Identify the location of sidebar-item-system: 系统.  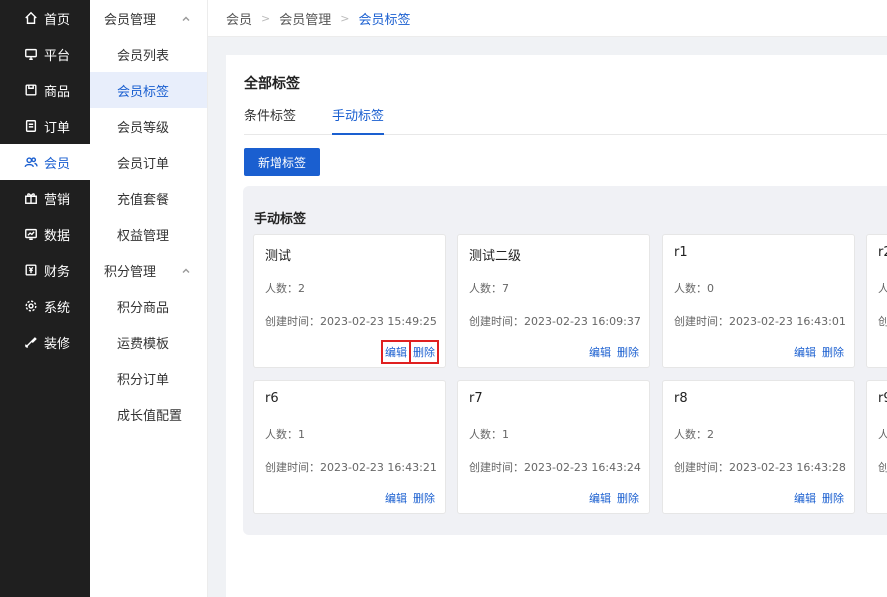
(45, 306).